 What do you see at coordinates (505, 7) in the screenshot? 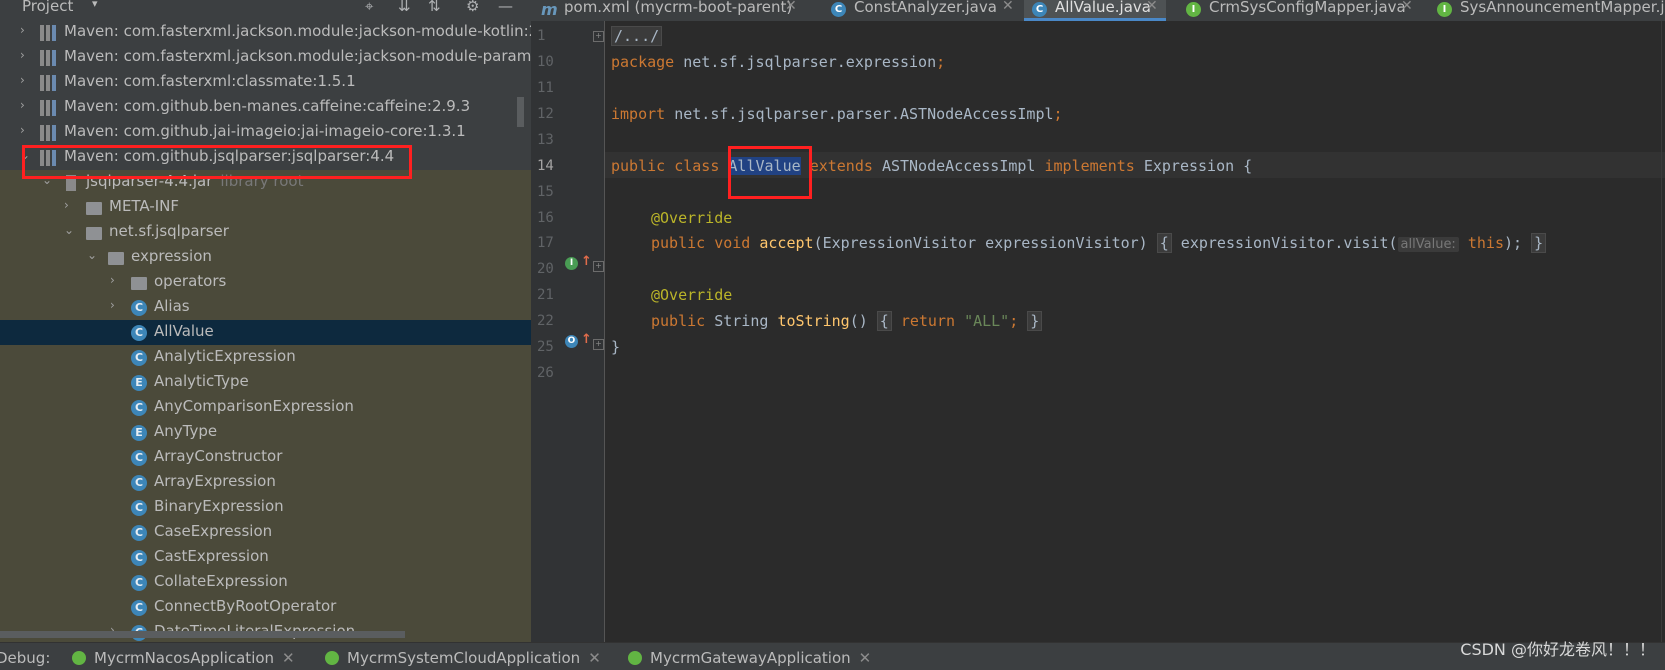
I see `minimize-icon: —` at bounding box center [505, 7].